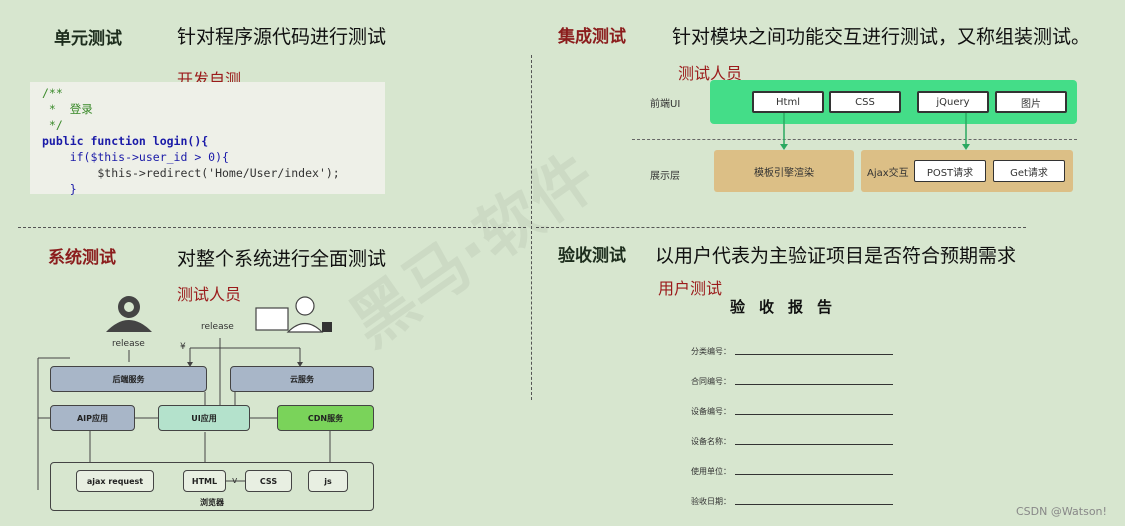  Describe the element at coordinates (325, 418) in the screenshot. I see `cdn-service-box: CDN服务` at that location.